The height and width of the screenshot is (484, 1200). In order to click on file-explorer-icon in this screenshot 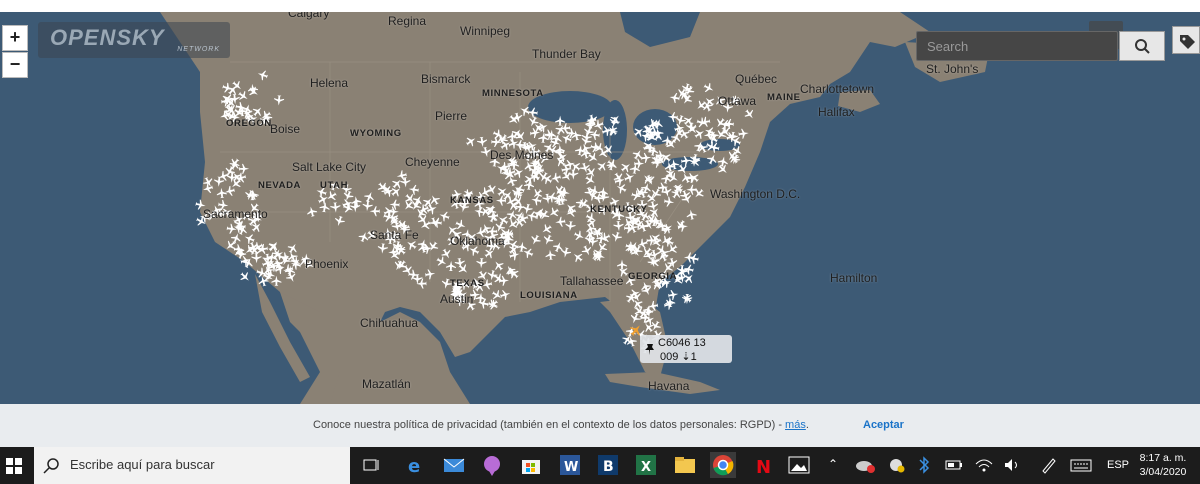, I will do `click(685, 465)`.